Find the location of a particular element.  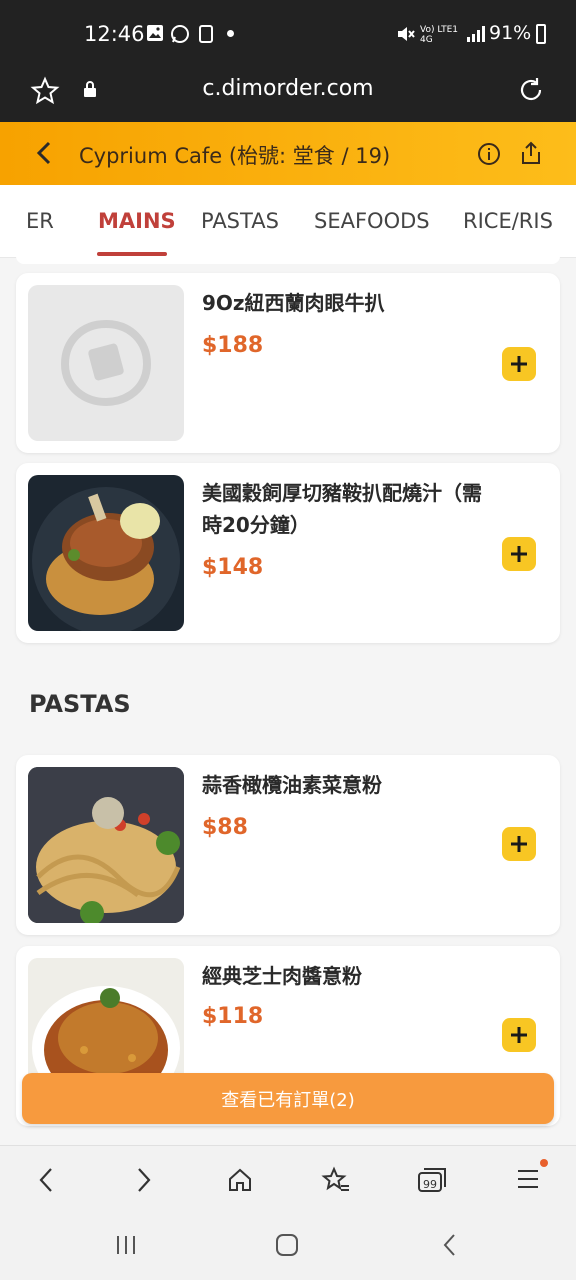

item-price: $148 is located at coordinates (233, 567).